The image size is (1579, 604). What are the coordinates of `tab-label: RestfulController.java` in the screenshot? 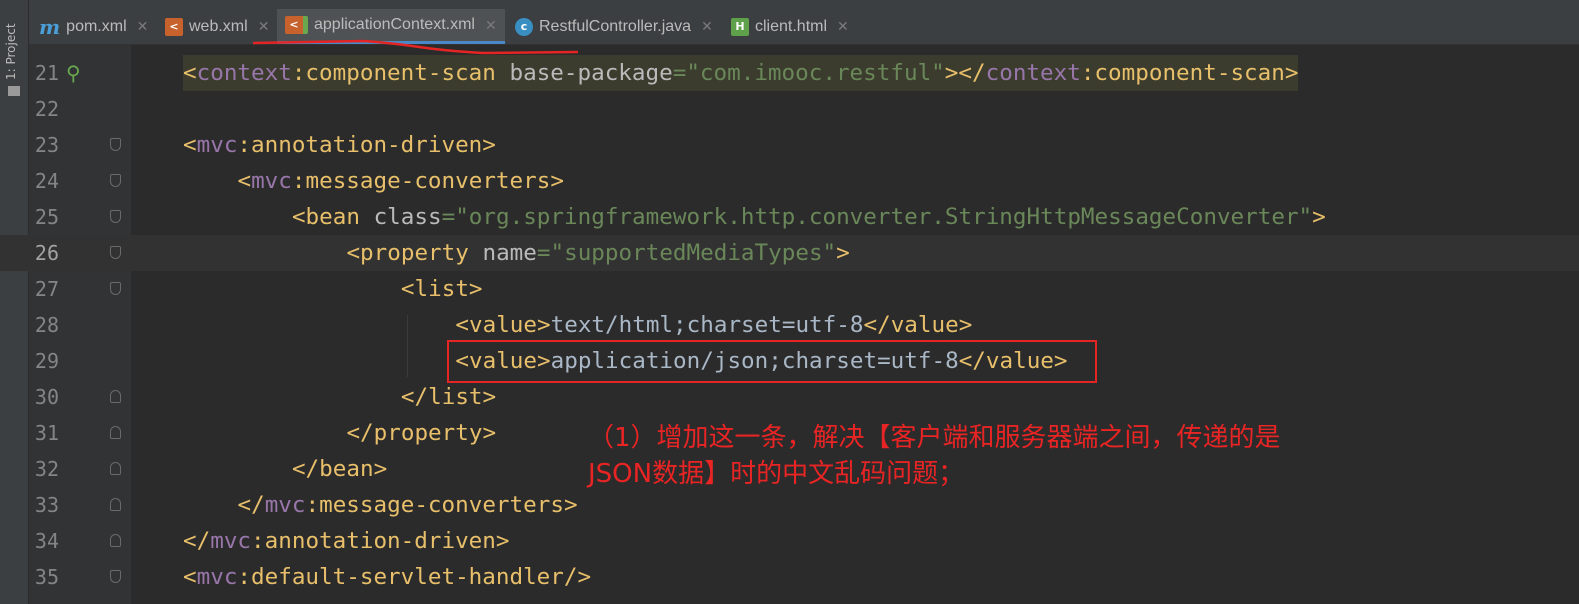 It's located at (615, 26).